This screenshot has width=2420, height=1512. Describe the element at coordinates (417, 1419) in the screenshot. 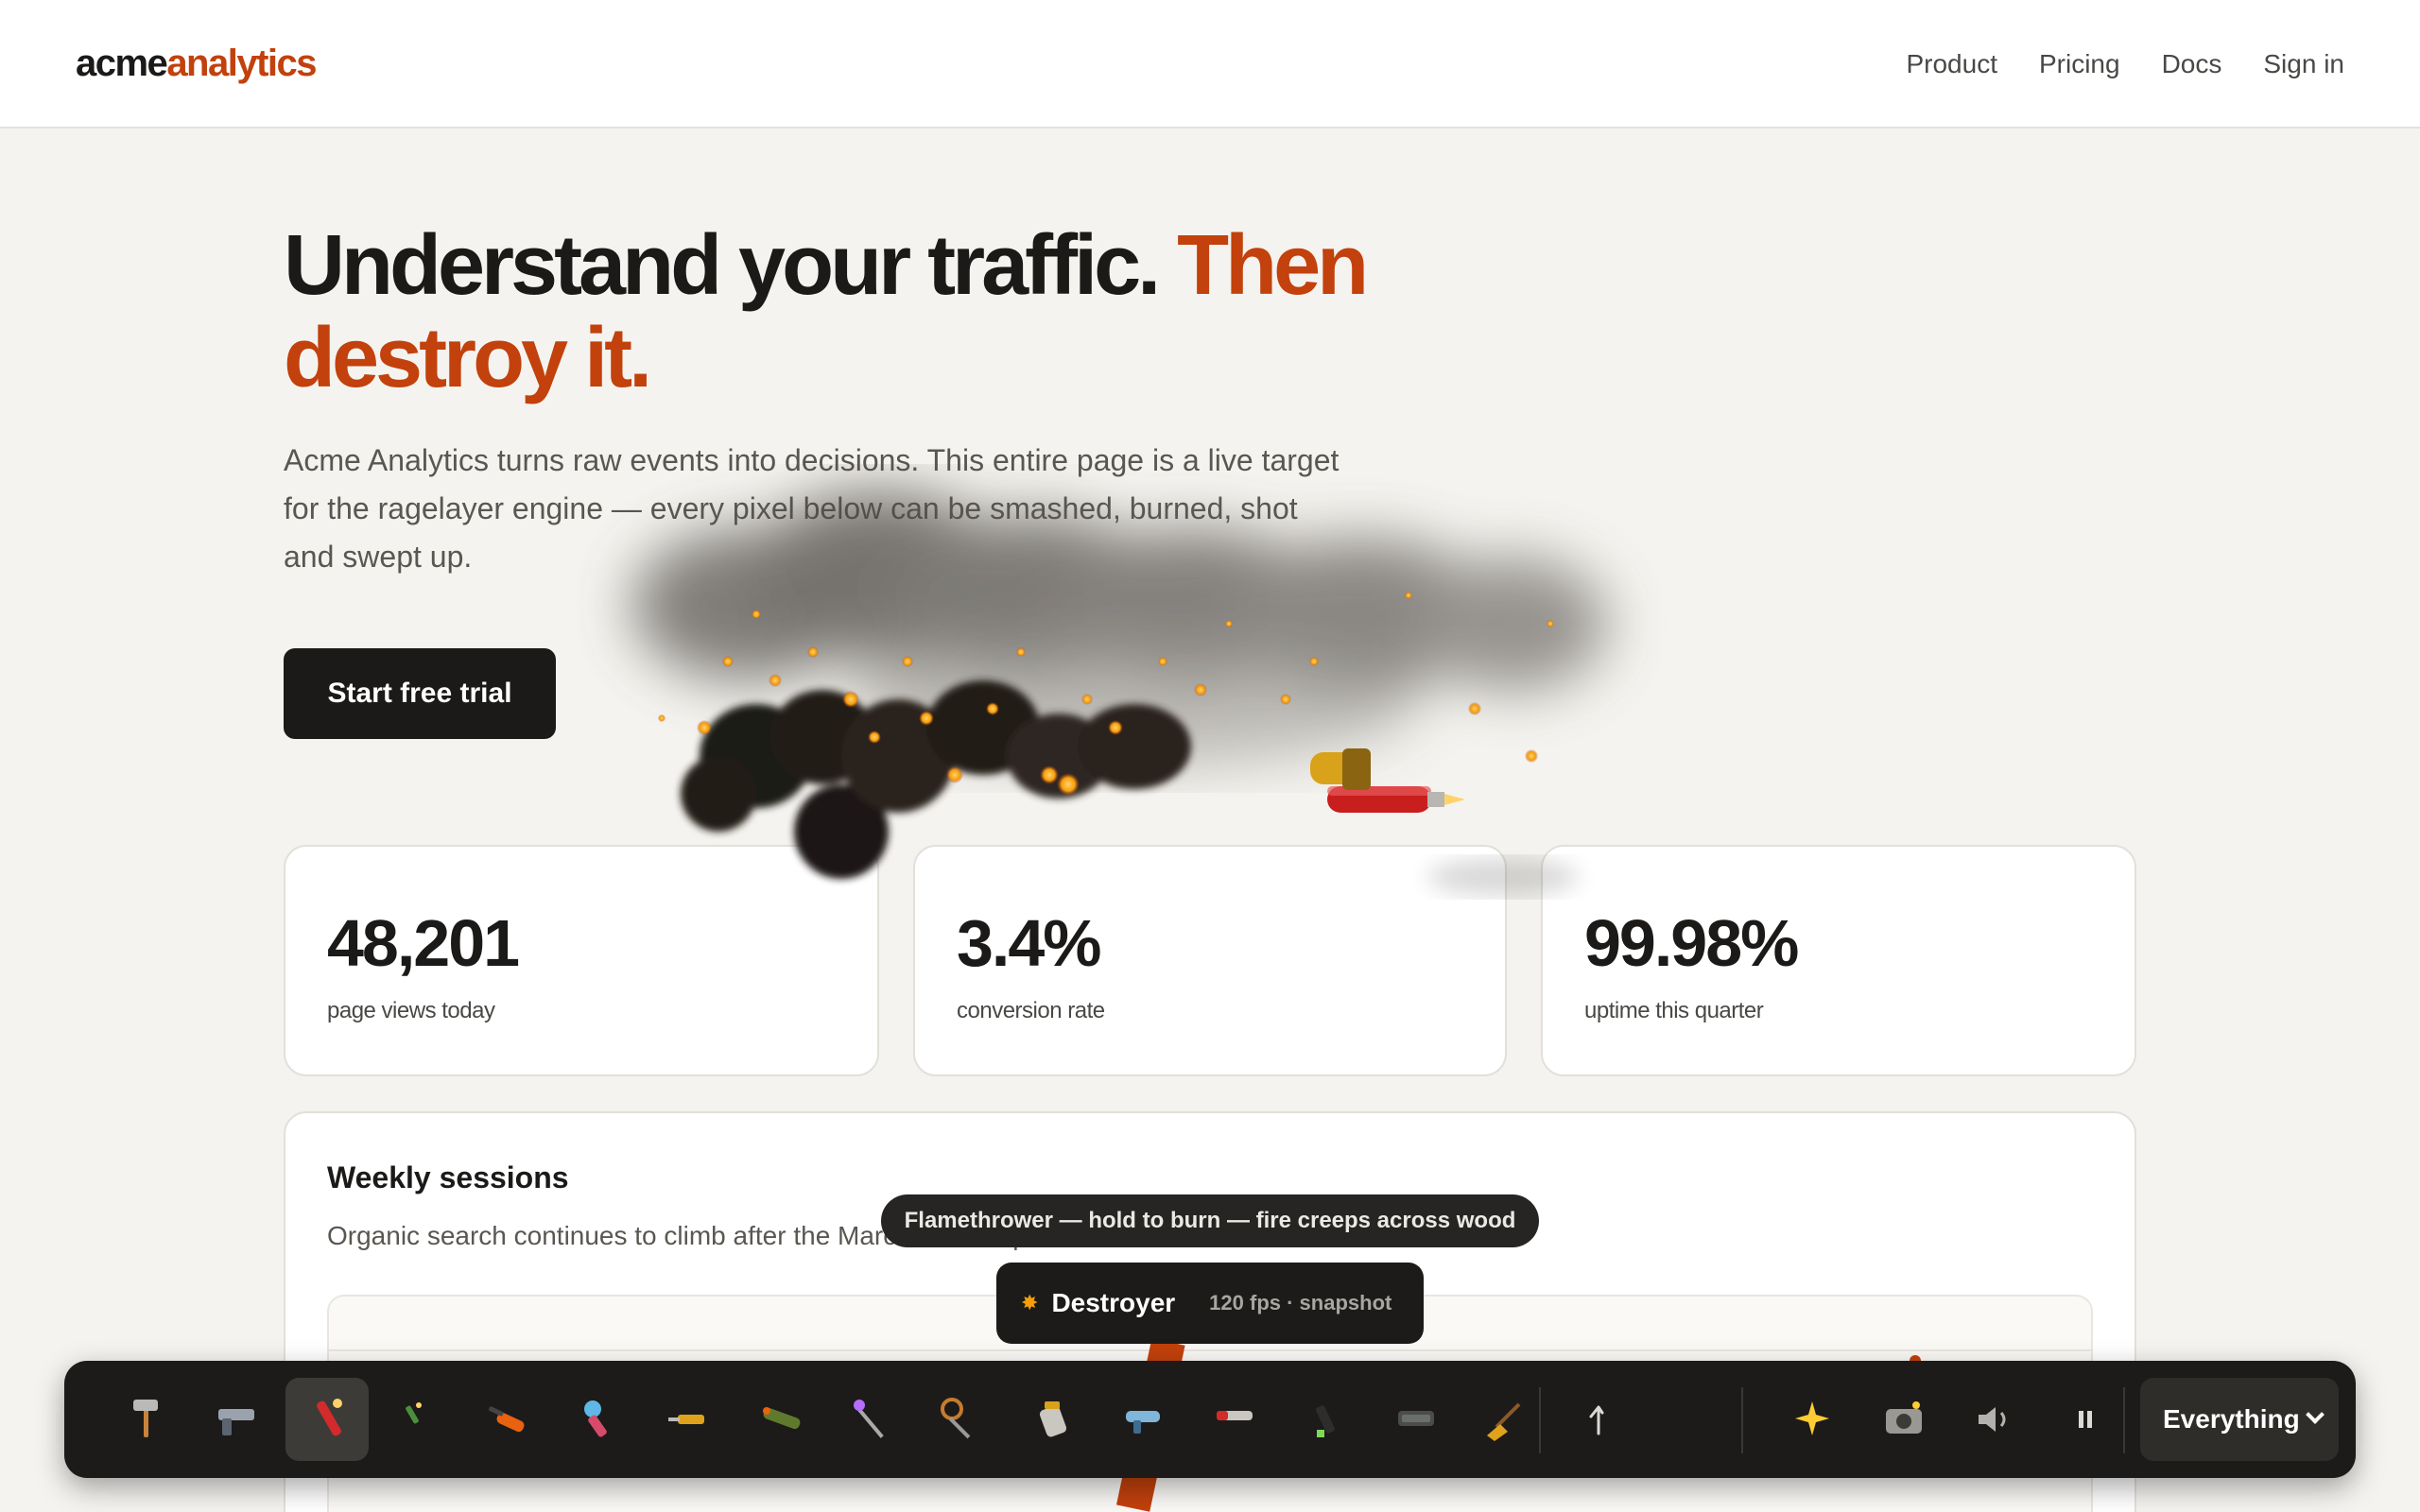

I see `laser-icon` at that location.